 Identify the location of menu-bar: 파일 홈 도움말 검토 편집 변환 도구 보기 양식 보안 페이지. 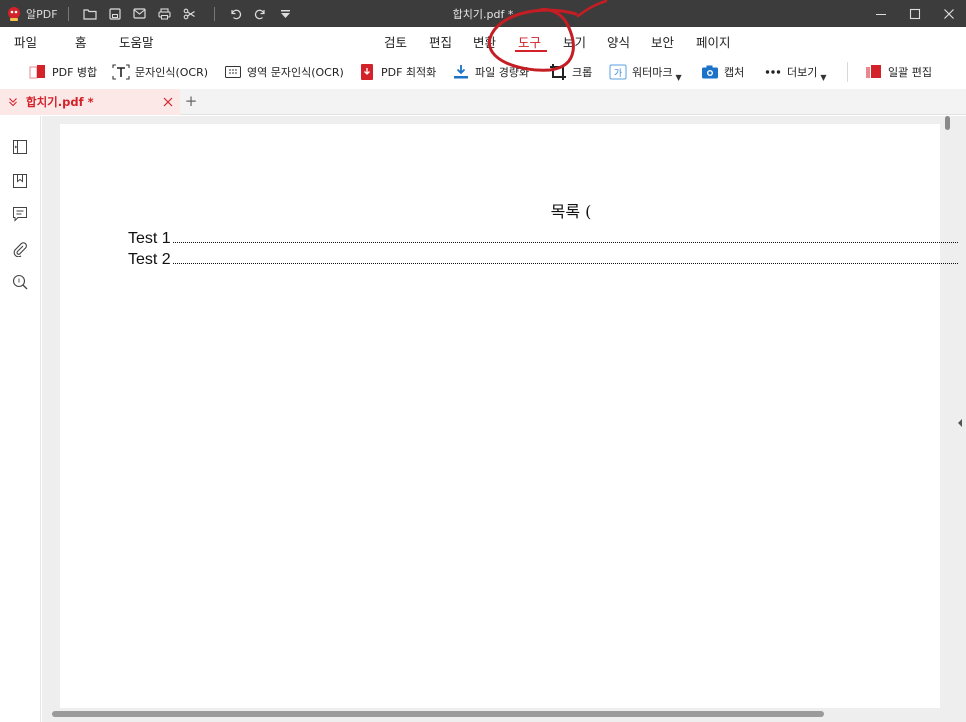
(483, 40).